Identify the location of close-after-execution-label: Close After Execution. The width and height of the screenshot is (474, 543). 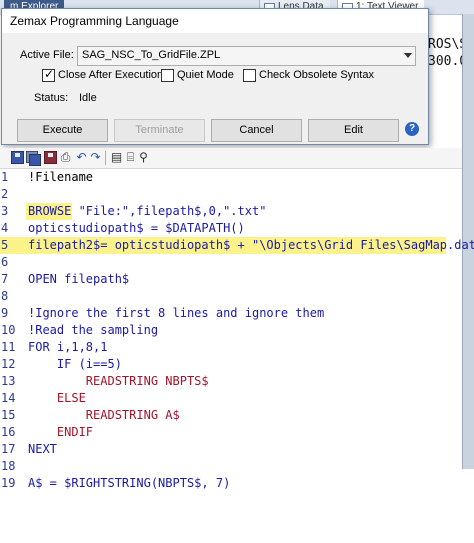
(111, 75).